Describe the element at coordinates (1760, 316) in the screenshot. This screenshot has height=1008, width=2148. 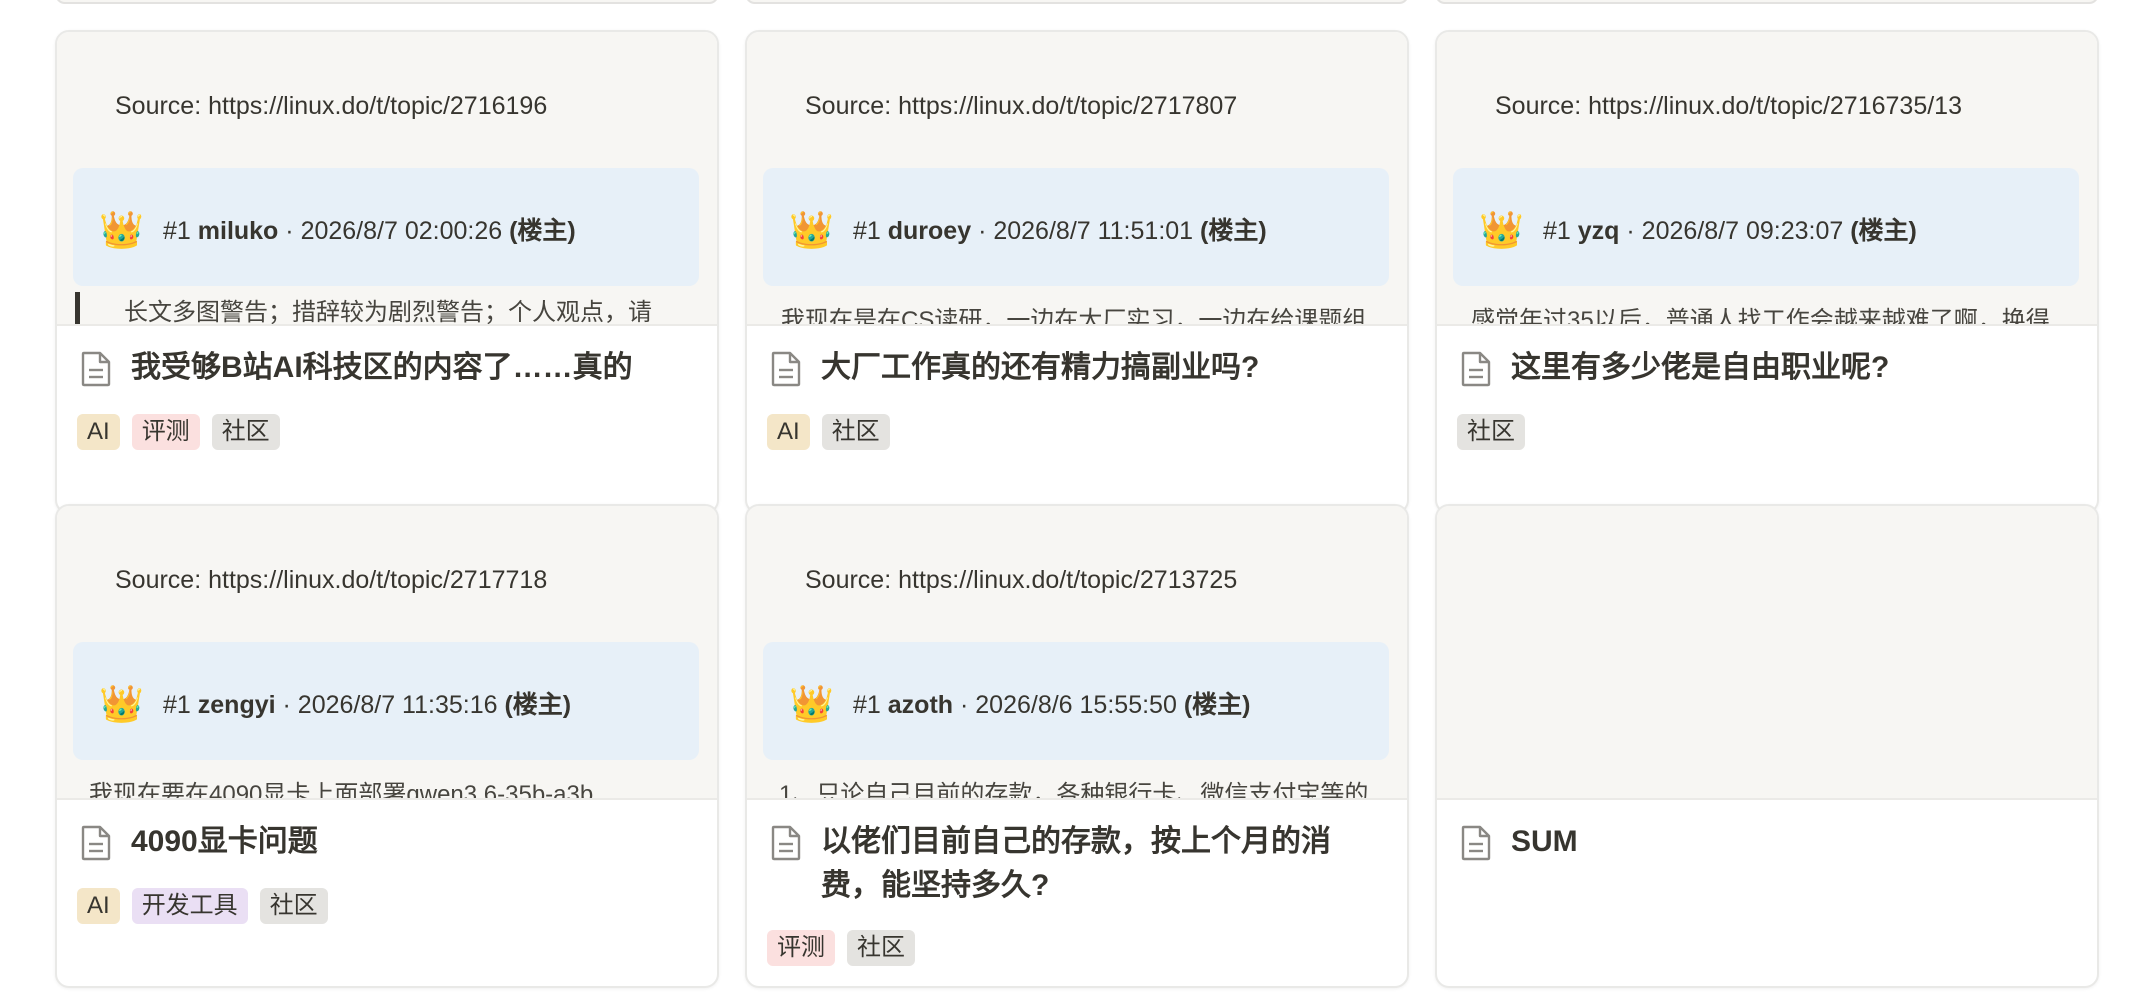
I see `post-excerpt: 感觉年过35以后，普通人找工作会越来越难了啊，换得` at that location.